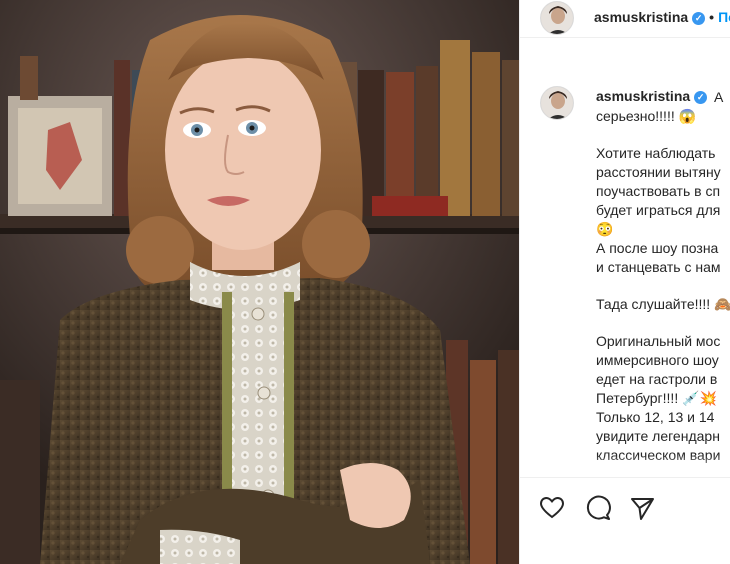  Describe the element at coordinates (699, 18) in the screenshot. I see `verified-badge-icon: ✓` at that location.